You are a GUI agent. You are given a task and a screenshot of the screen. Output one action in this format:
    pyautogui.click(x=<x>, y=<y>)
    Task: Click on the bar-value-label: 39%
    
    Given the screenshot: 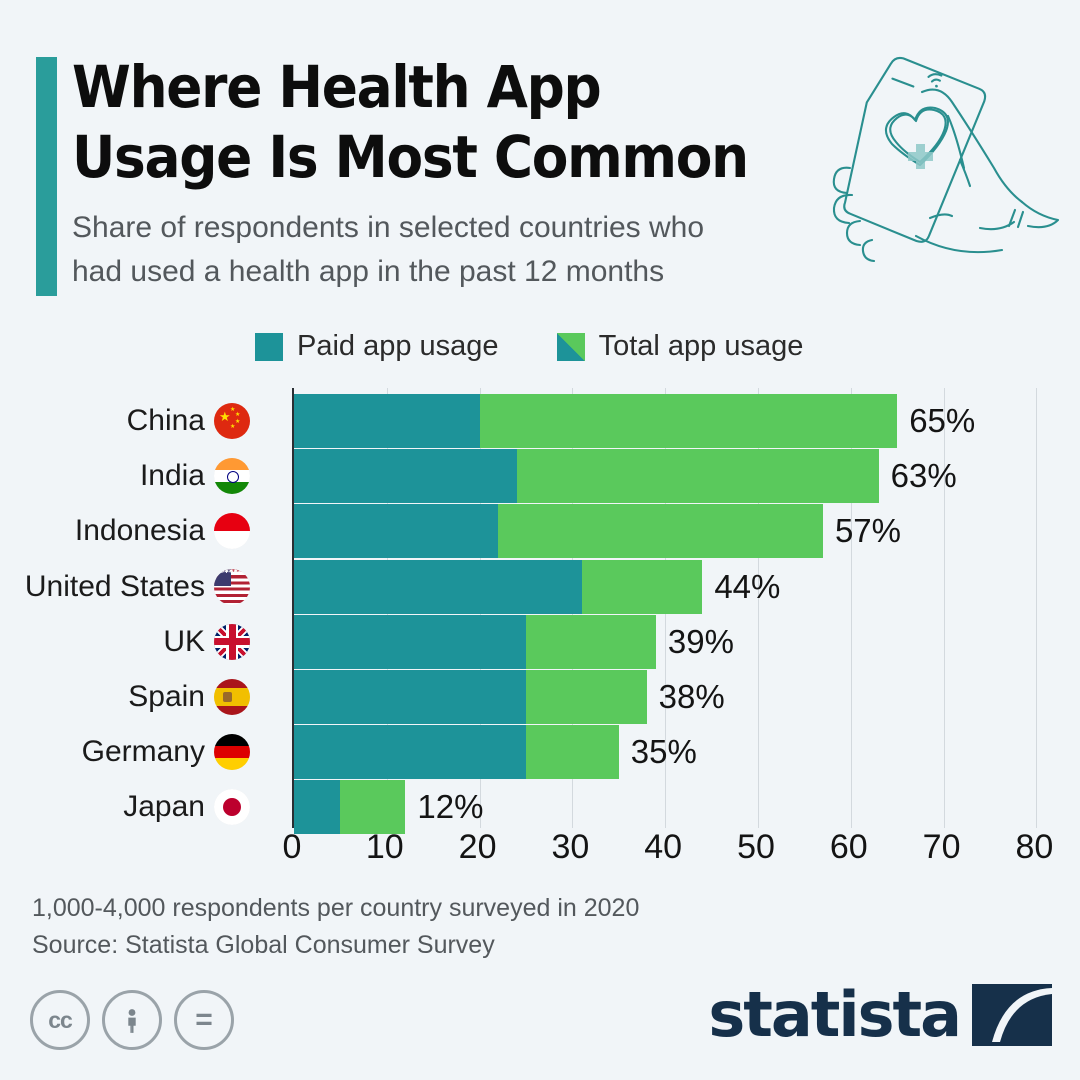 What is the action you would take?
    pyautogui.click(x=700, y=641)
    